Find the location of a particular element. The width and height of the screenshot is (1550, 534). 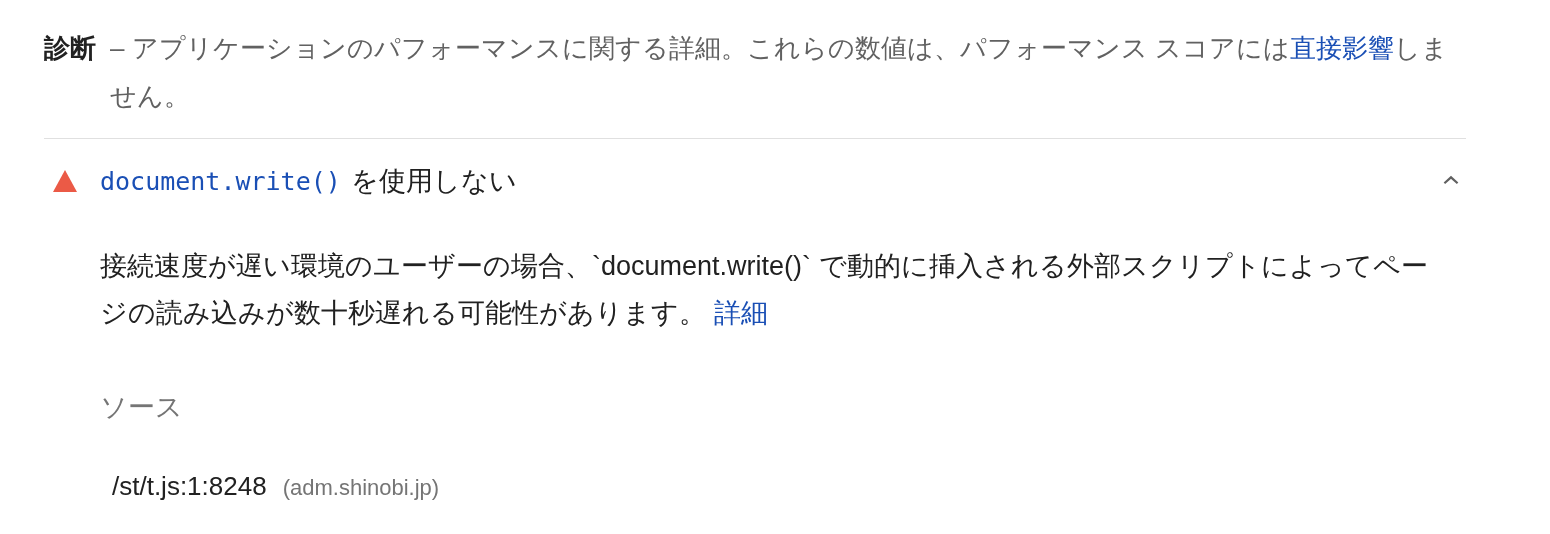

section-description: – アプリケーションのパフォーマンスに関する詳細。これらの数値は、パフォーマンス スコアには直接影響 しません。 is located at coordinates (779, 72).